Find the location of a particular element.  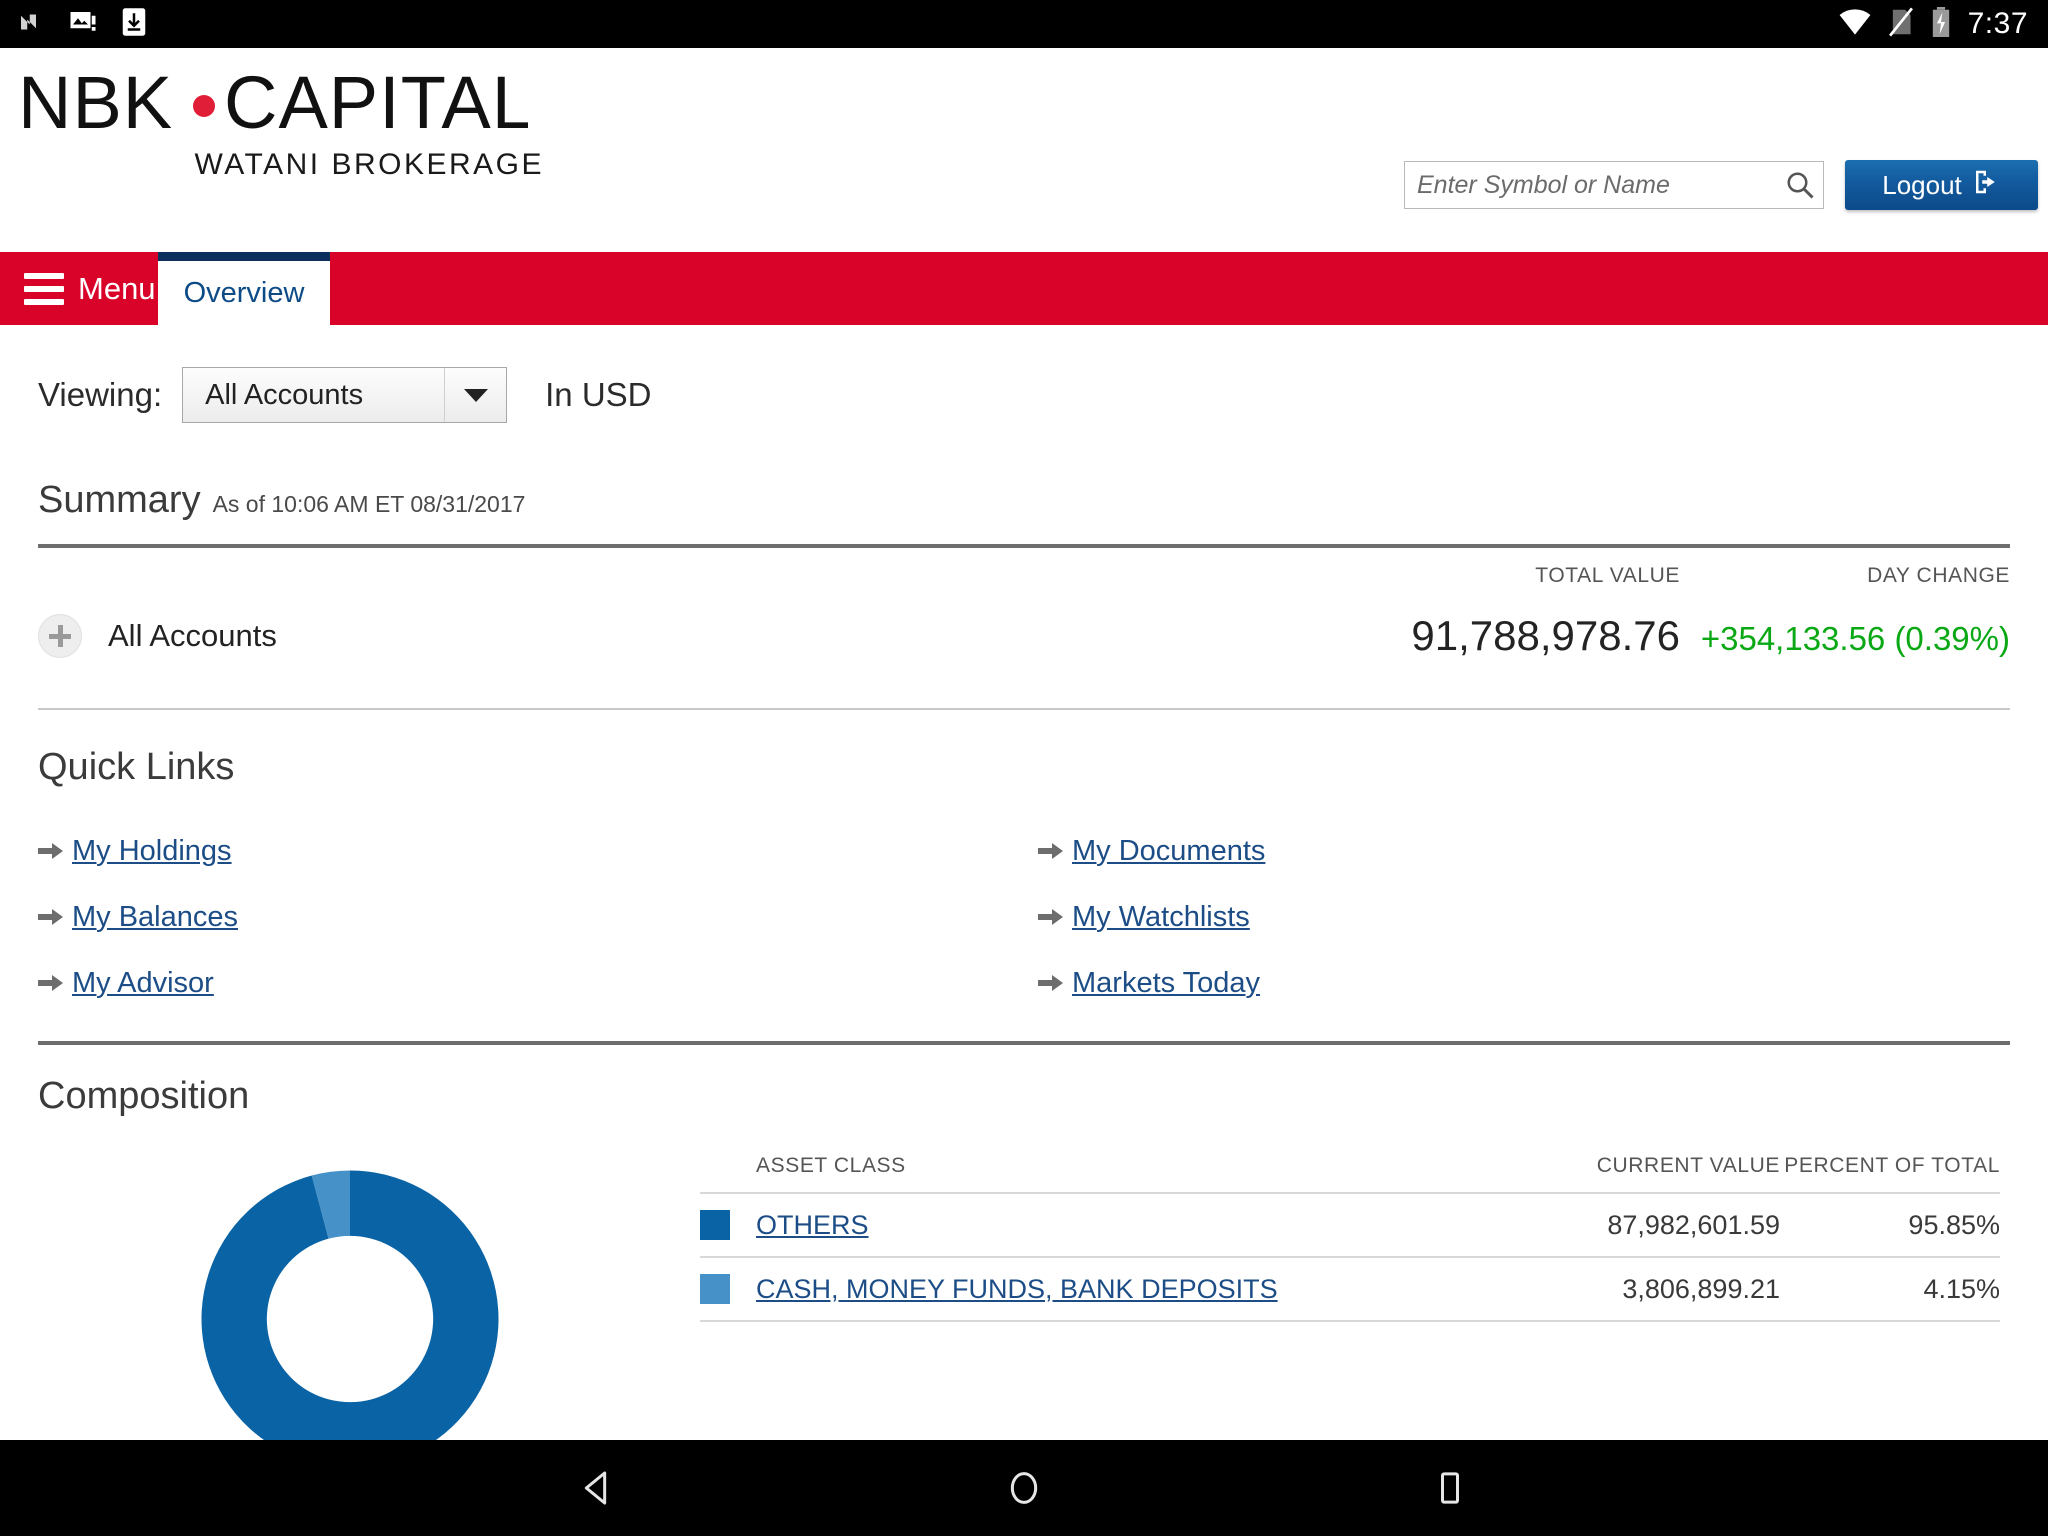

composition-donut-chart is located at coordinates (350, 1319).